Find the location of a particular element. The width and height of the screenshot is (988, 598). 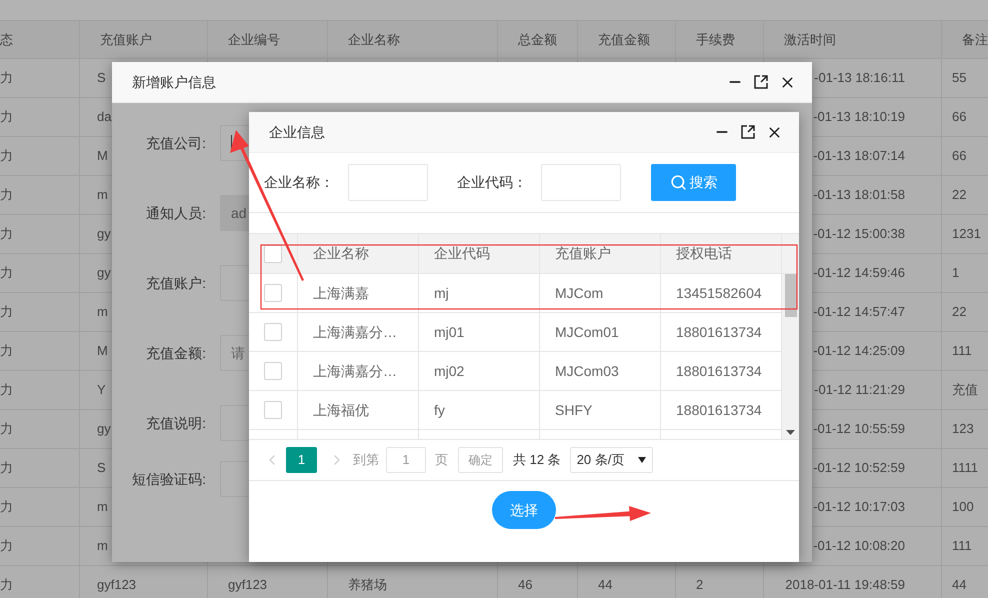

page-input: 1 is located at coordinates (406, 460).